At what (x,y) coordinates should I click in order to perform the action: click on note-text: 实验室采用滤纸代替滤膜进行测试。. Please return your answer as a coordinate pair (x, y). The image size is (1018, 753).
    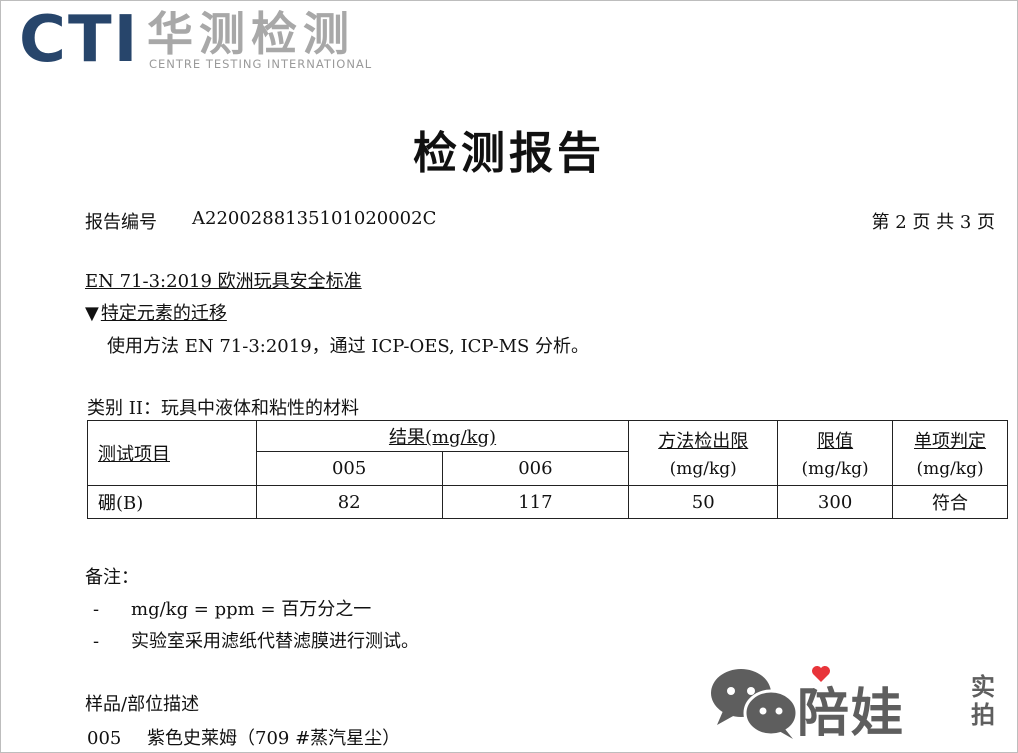
    Looking at the image, I should click on (275, 641).